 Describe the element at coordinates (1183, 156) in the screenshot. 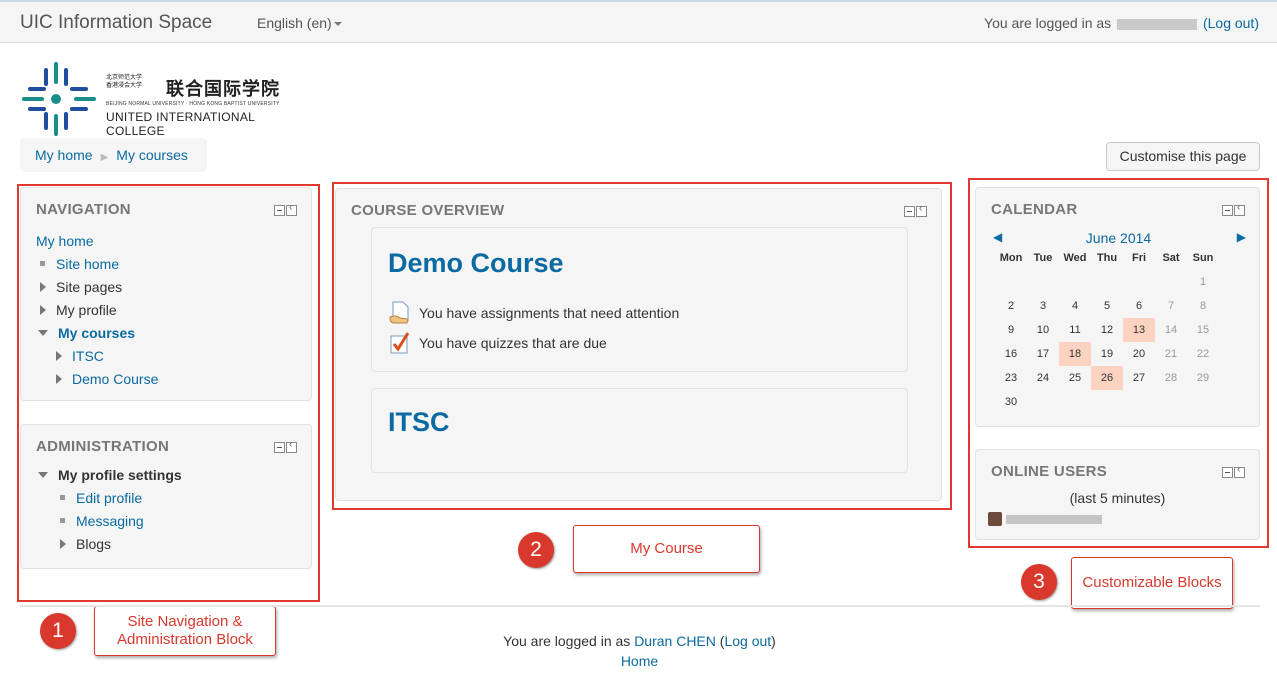

I see `customise-page-button: Customise this page` at that location.